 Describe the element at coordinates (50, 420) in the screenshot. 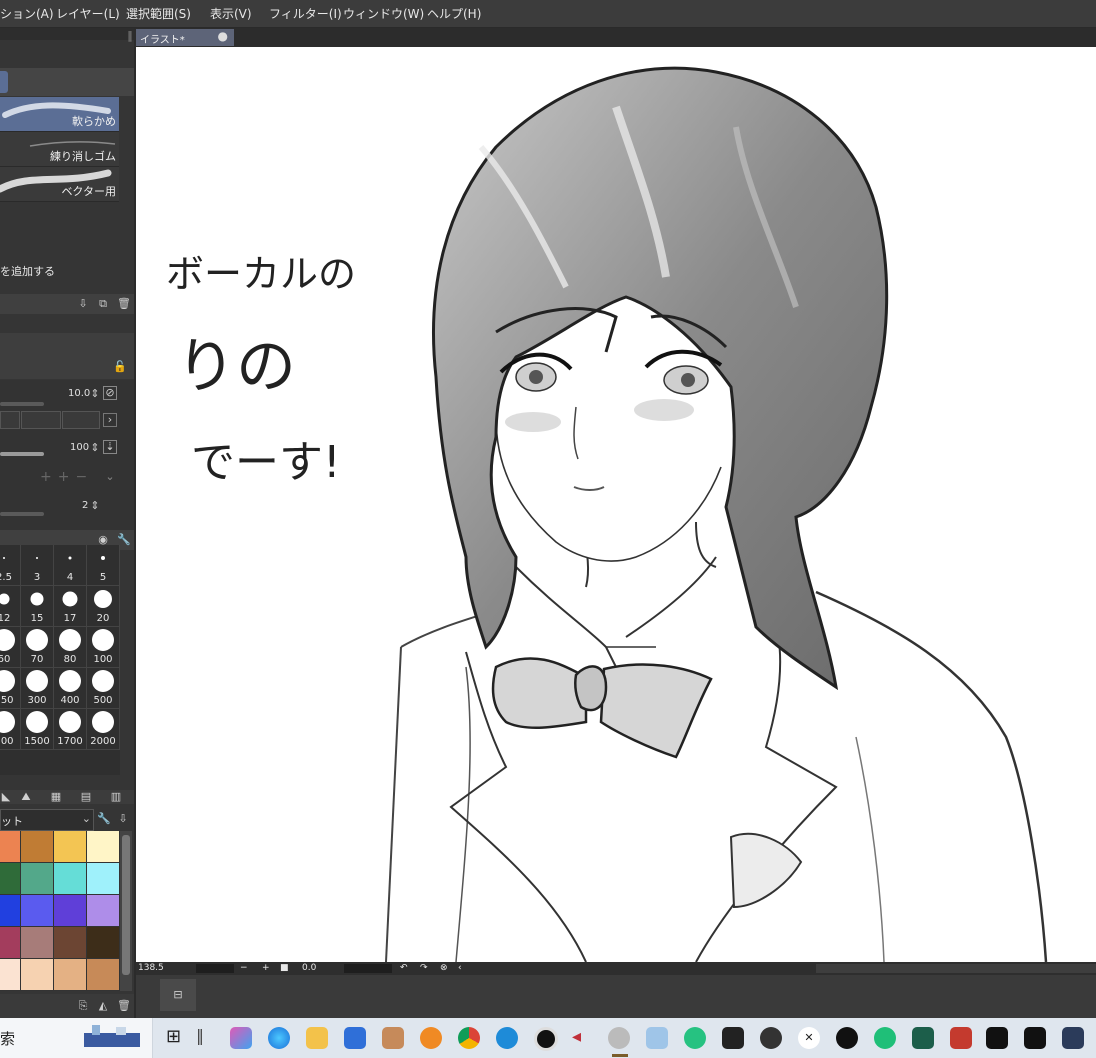

I see `brush-shape-selector` at that location.